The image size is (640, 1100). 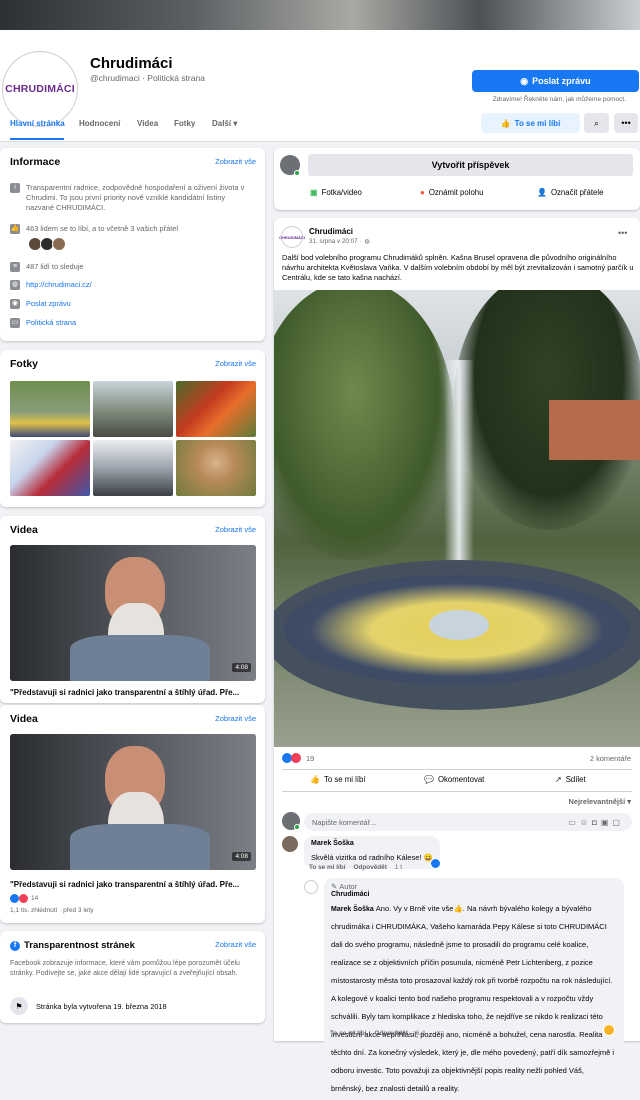 I want to click on message-row: ◉ Poslat zprávu, so click(x=40, y=304).